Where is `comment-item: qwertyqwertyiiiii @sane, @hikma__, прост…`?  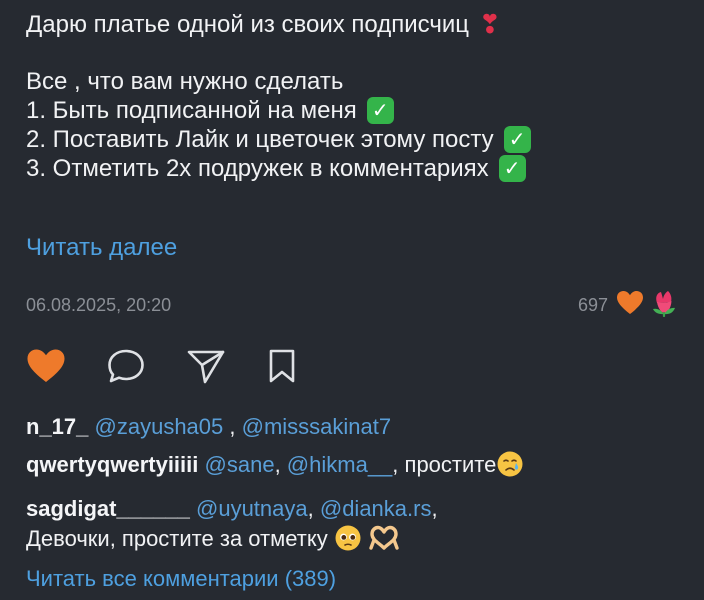
comment-item: qwertyqwertyiiiii @sane, @hikma__, прост… is located at coordinates (355, 468).